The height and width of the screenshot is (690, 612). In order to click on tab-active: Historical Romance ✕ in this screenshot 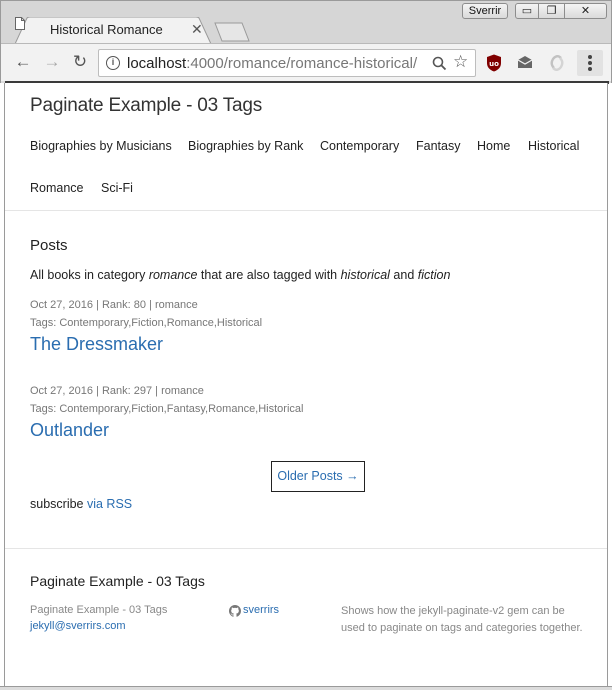, I will do `click(113, 30)`.